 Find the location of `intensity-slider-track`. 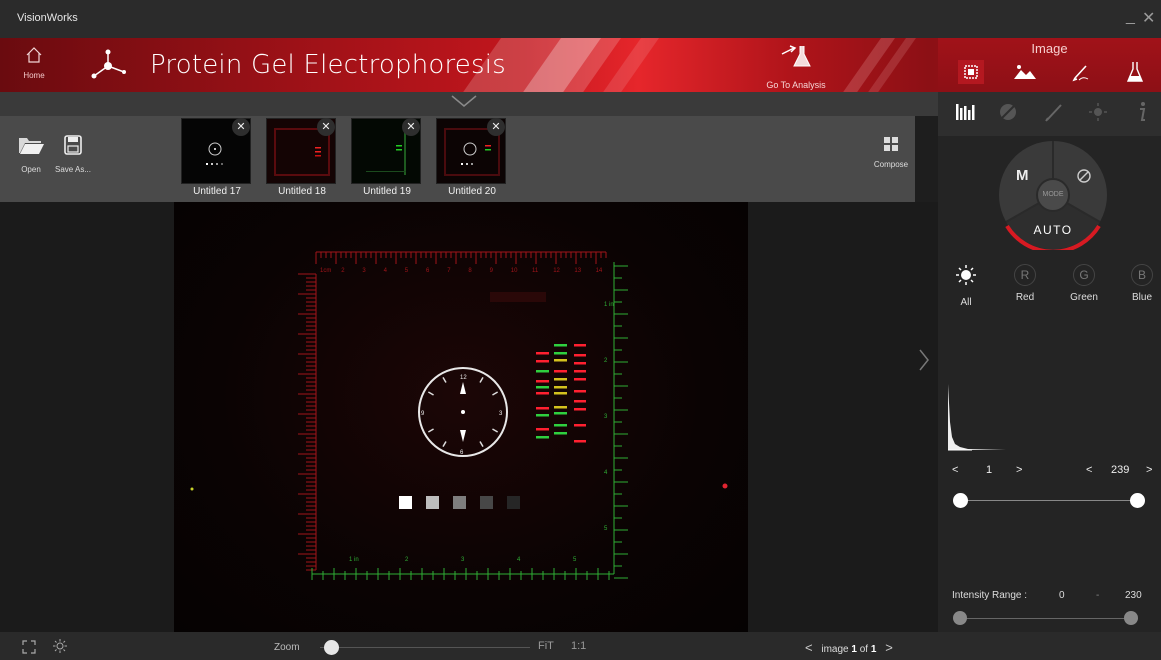

intensity-slider-track is located at coordinates (1048, 618).